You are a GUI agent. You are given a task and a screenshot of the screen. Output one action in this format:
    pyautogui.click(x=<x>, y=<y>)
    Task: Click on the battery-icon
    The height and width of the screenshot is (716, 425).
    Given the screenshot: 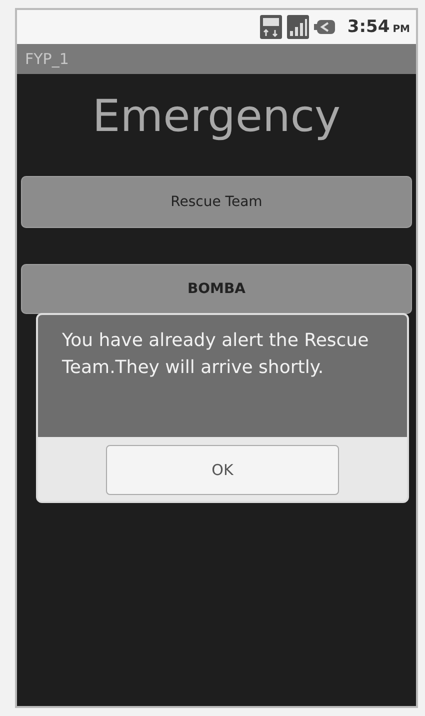 What is the action you would take?
    pyautogui.click(x=325, y=27)
    